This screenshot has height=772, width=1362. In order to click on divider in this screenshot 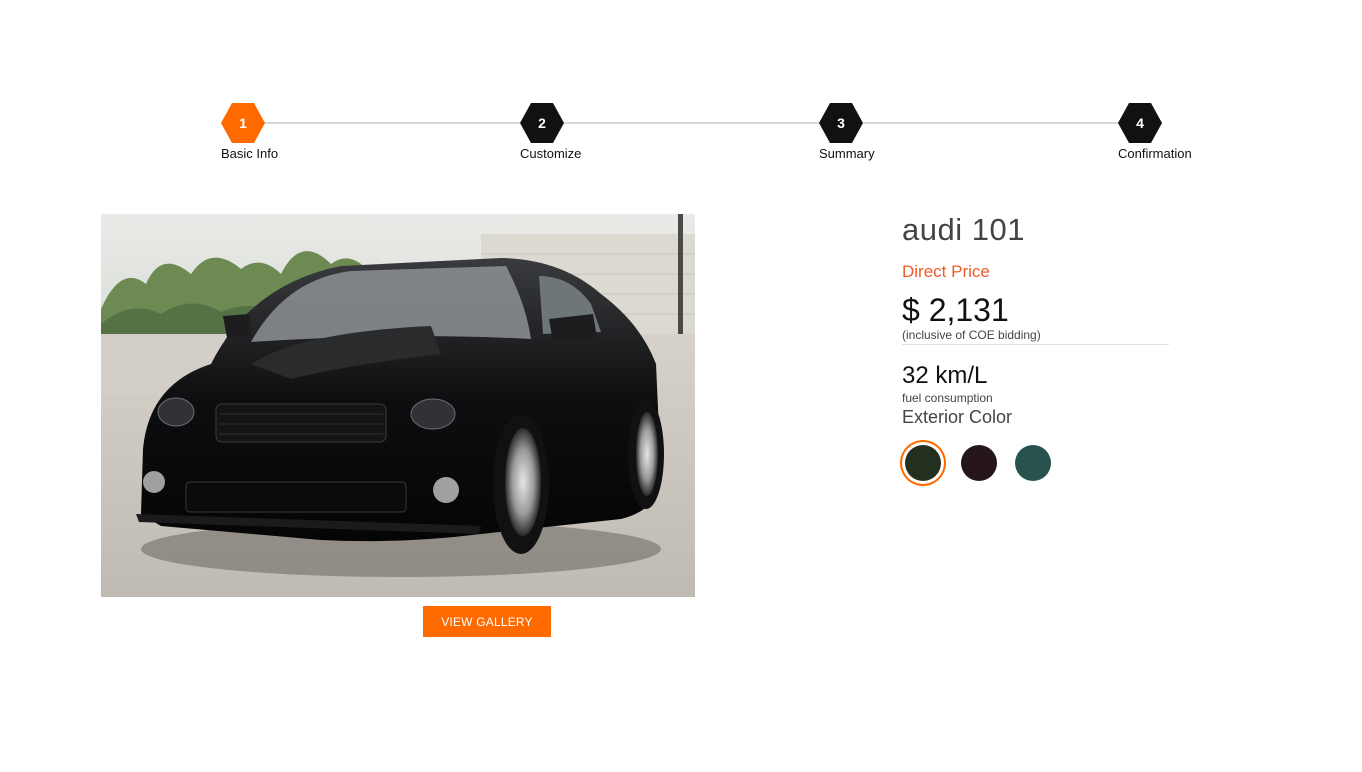, I will do `click(1035, 344)`.